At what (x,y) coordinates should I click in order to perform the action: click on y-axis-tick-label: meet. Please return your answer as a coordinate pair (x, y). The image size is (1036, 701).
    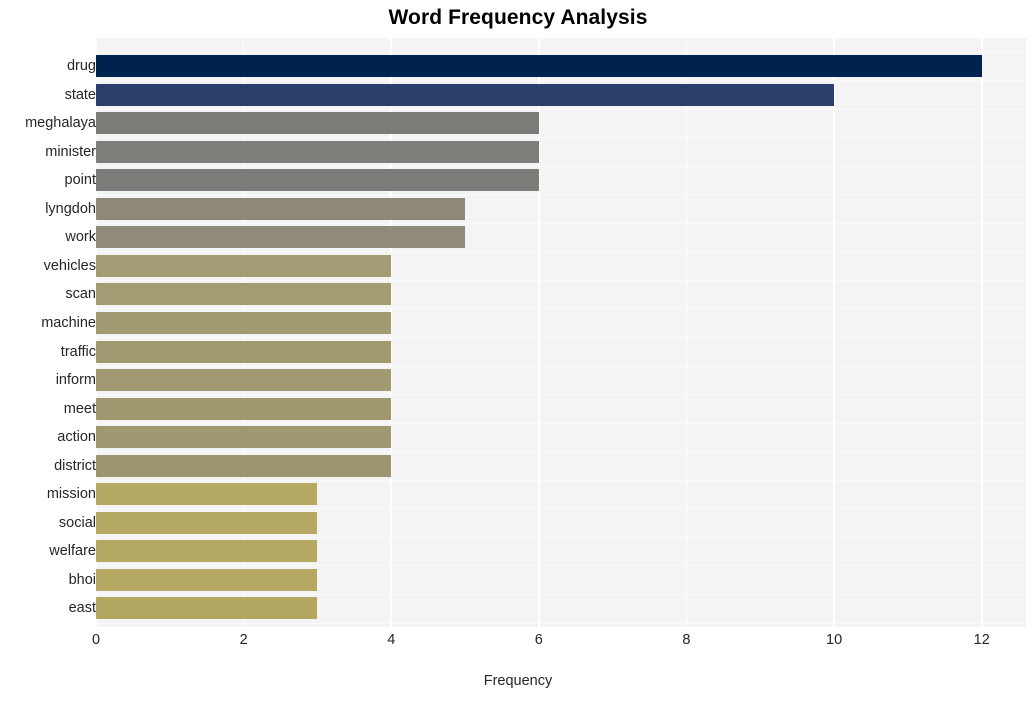
    Looking at the image, I should click on (79, 408).